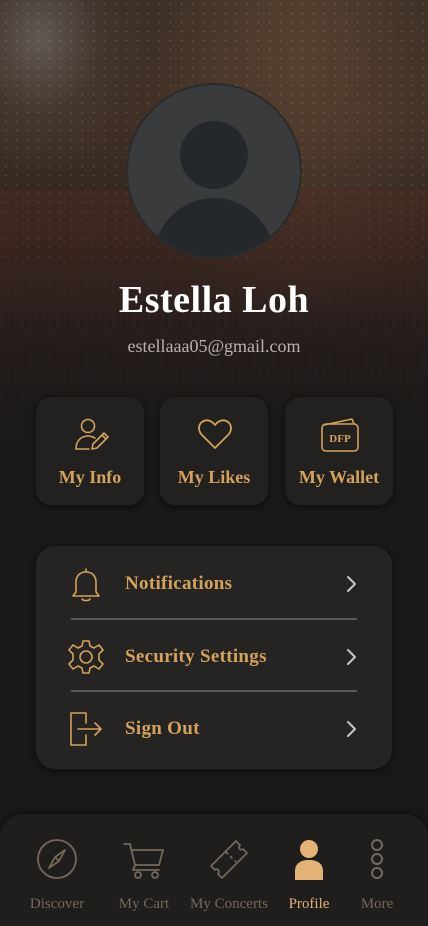  What do you see at coordinates (215, 435) in the screenshot?
I see `heart-icon` at bounding box center [215, 435].